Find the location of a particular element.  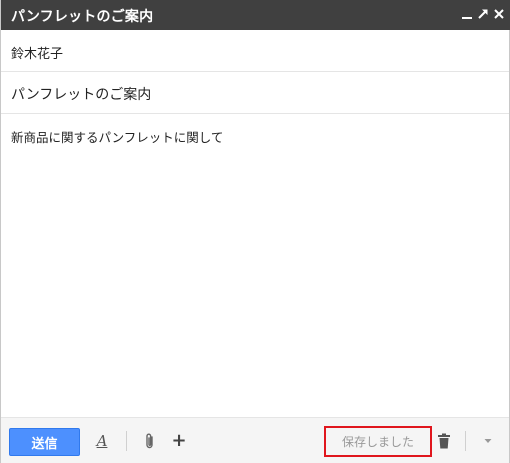

recipients-field: 鈴木花子 is located at coordinates (255, 51).